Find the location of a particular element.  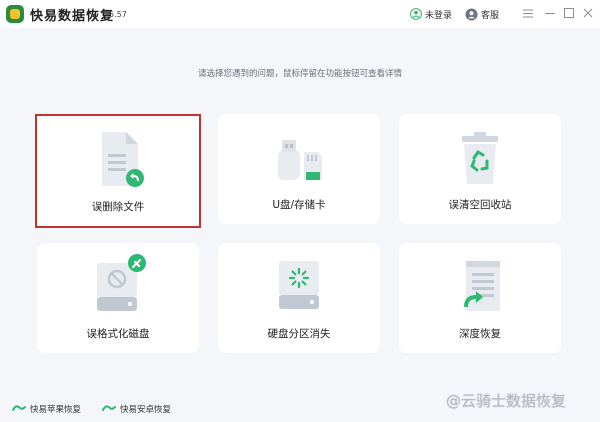

login-button: 未登录 is located at coordinates (431, 14).